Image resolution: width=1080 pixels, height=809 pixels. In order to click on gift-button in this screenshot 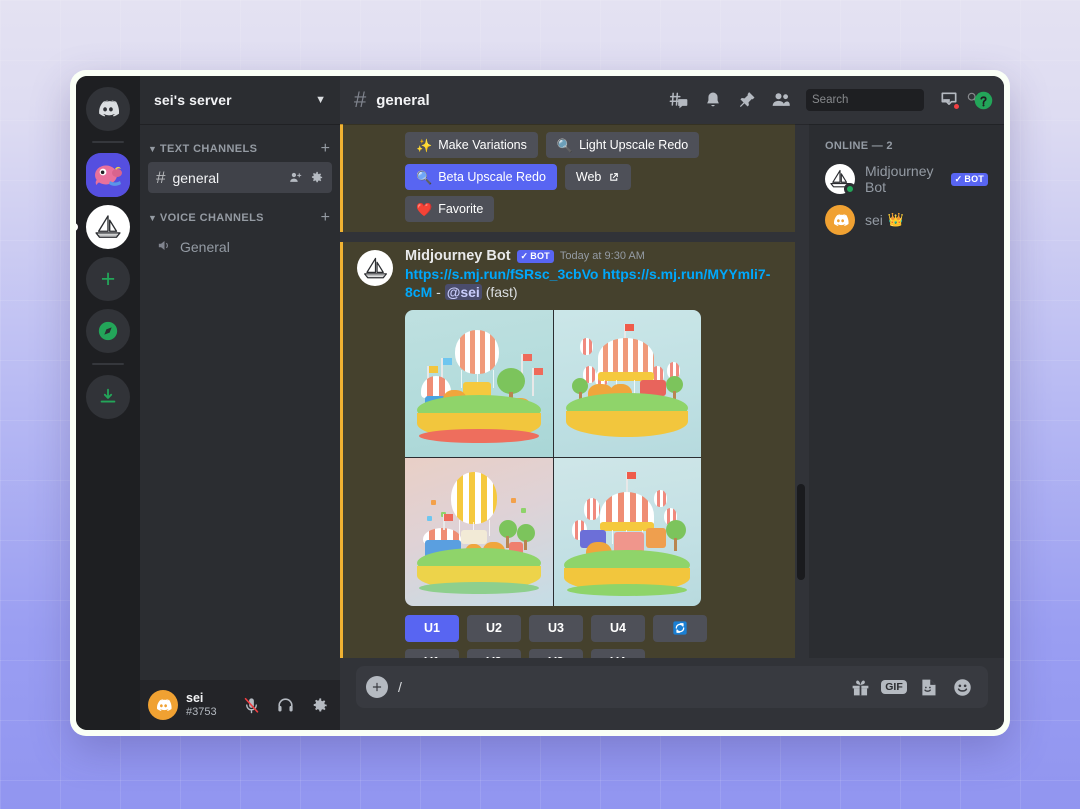, I will do `click(860, 687)`.